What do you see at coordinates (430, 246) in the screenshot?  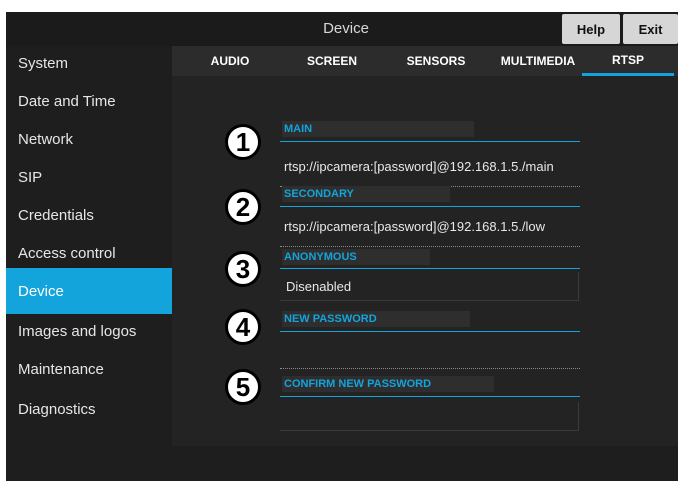 I see `secondary-divider` at bounding box center [430, 246].